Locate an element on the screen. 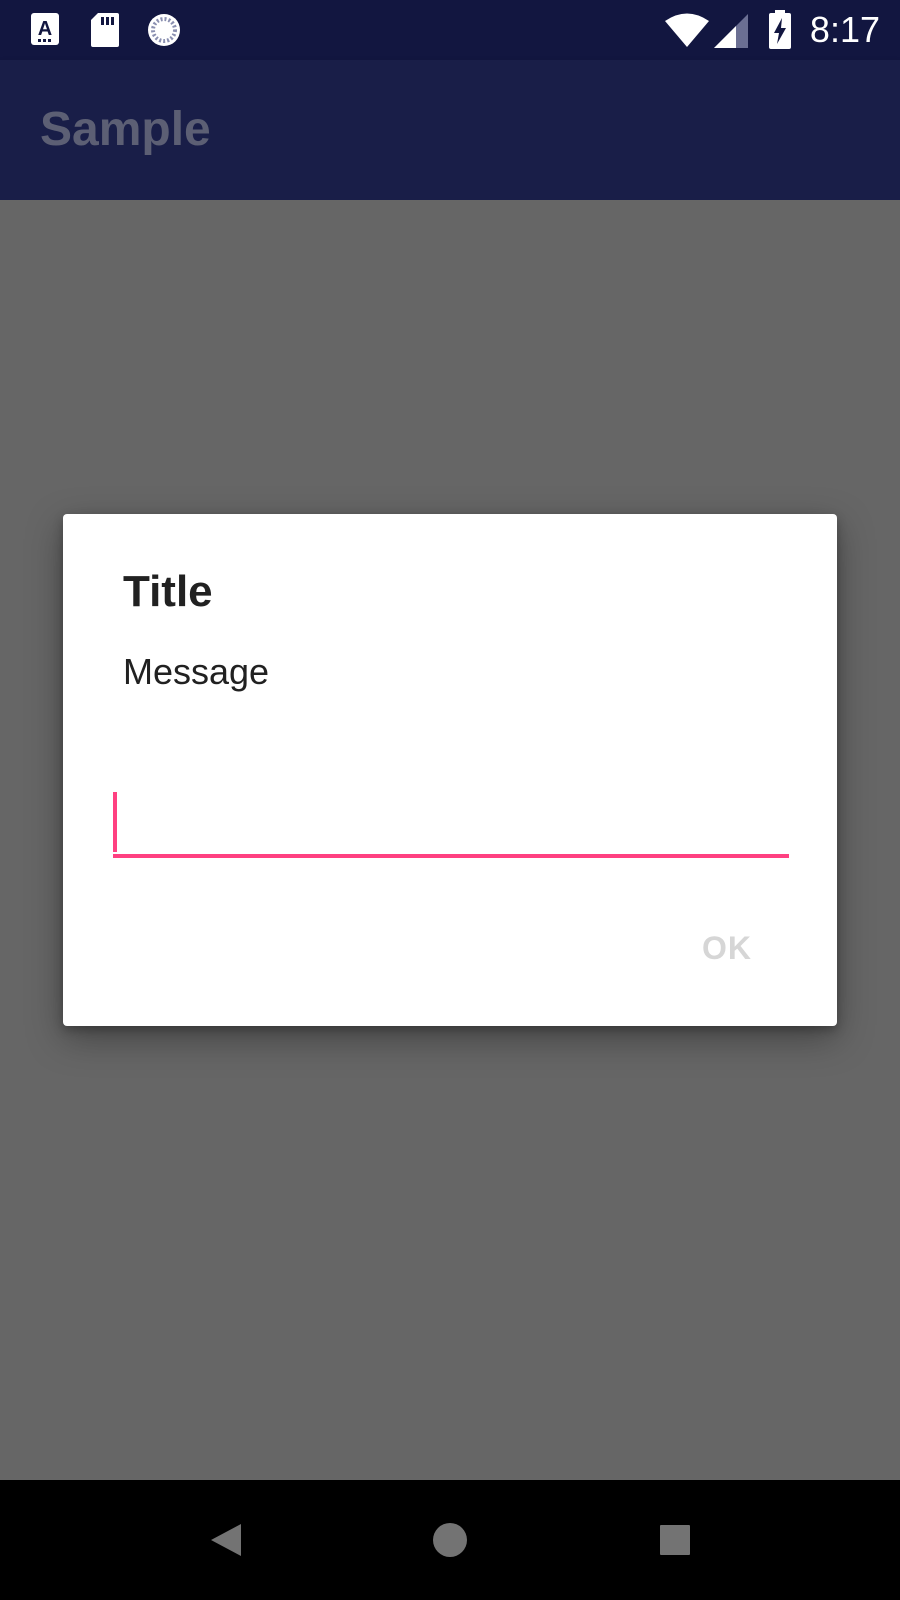  ok-button: OK is located at coordinates (727, 948).